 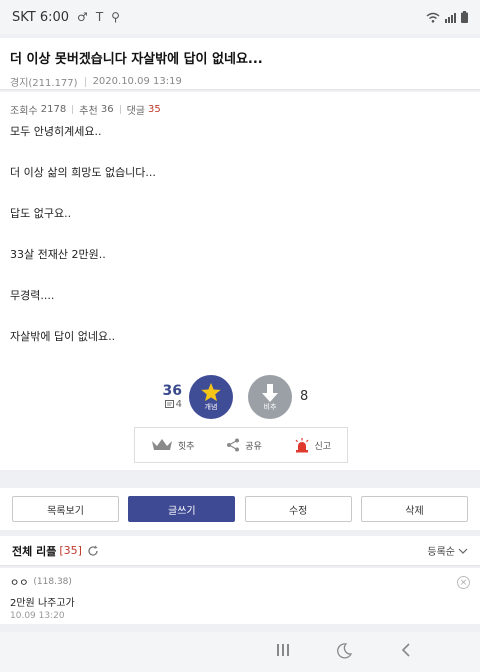 What do you see at coordinates (186, 446) in the screenshot?
I see `first-label: 힛추` at bounding box center [186, 446].